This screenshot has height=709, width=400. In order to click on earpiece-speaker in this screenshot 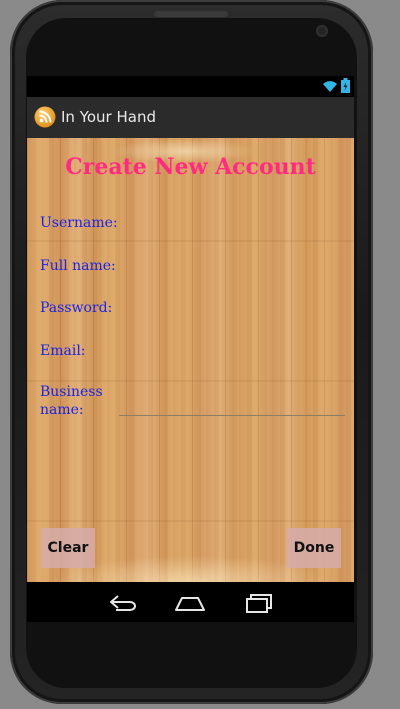, I will do `click(191, 14)`.